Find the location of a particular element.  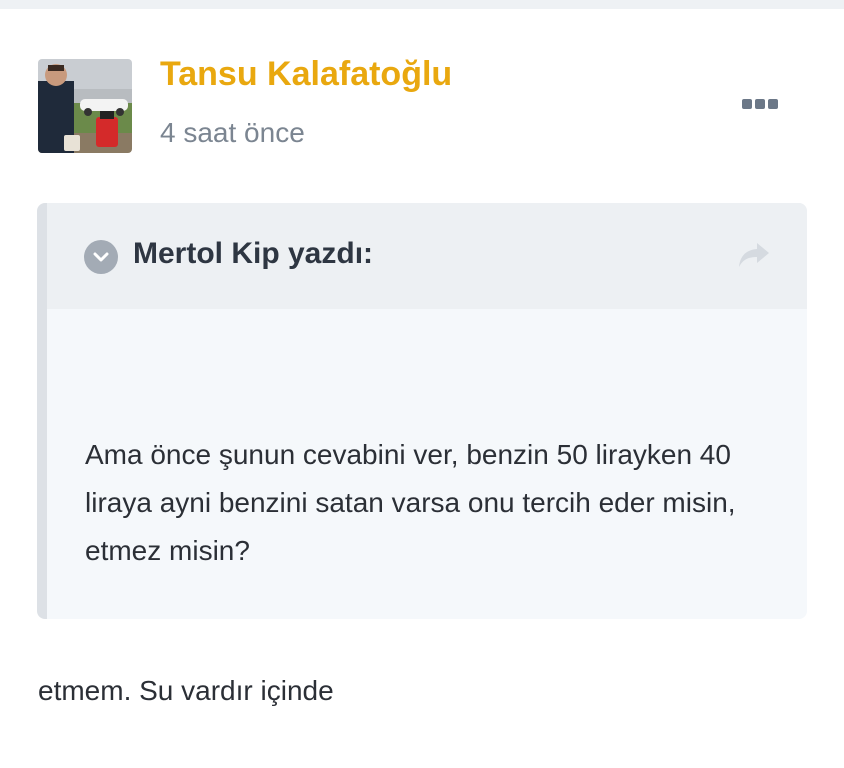

quote-header: Mertol Kip yazdı: is located at coordinates (427, 256).